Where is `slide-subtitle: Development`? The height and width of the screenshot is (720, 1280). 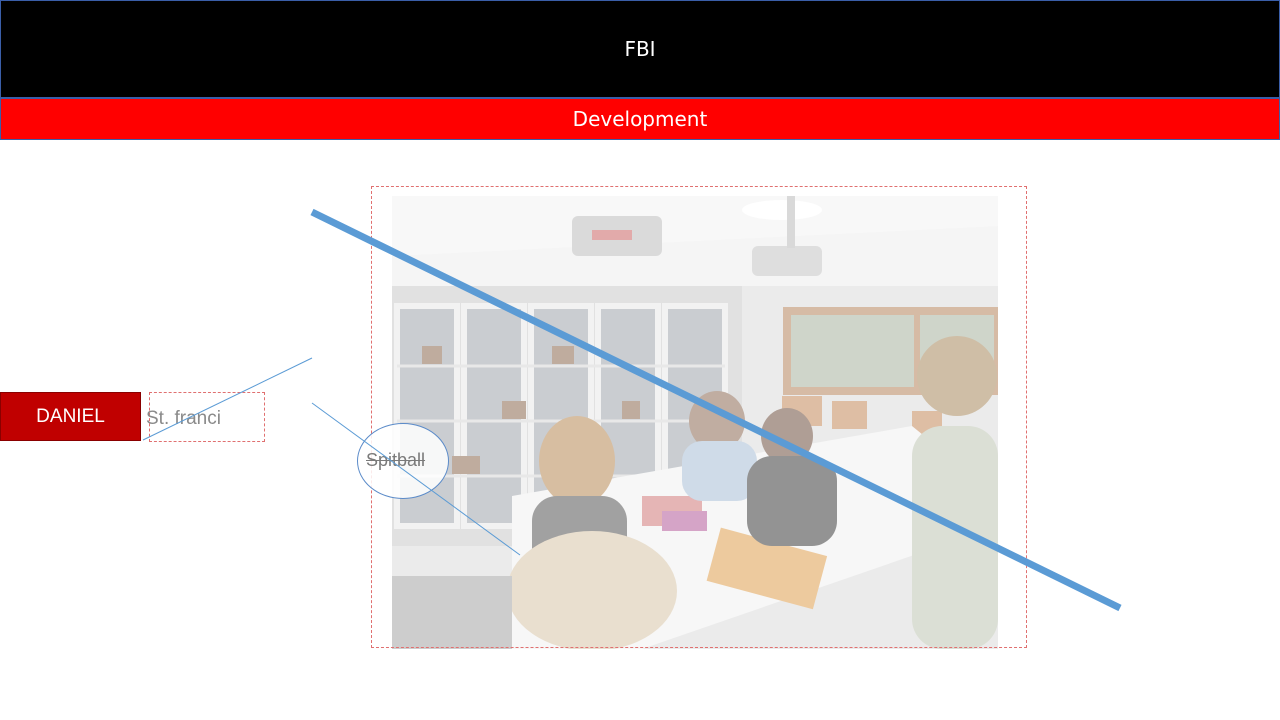 slide-subtitle: Development is located at coordinates (640, 119).